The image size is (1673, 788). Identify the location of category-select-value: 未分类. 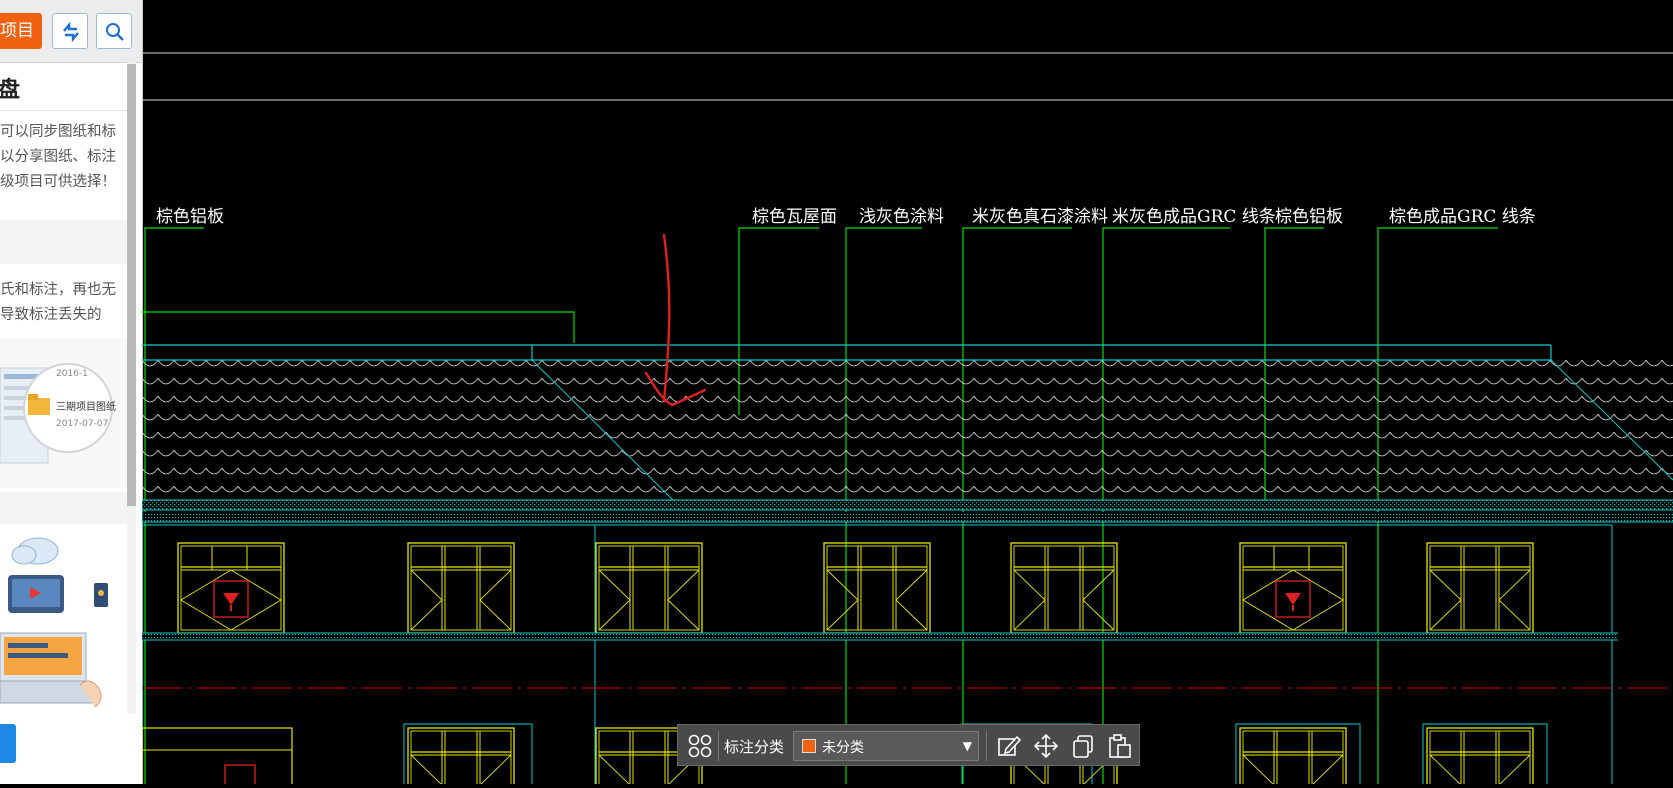
(843, 748).